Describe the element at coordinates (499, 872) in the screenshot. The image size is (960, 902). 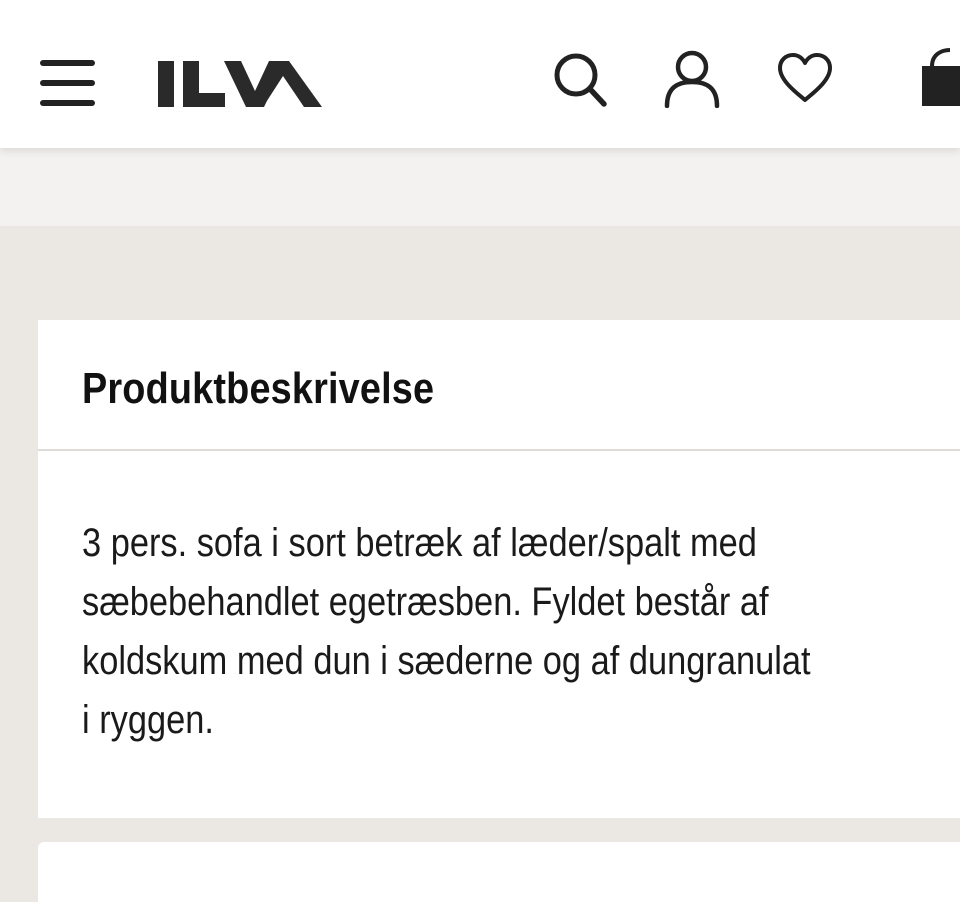
I see `next-section-card` at that location.